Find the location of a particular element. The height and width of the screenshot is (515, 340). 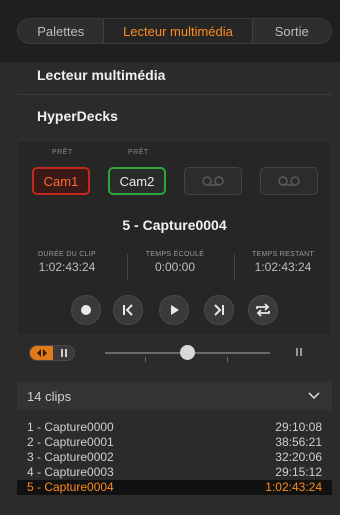

deck2-status: PRÊT is located at coordinates (138, 152).